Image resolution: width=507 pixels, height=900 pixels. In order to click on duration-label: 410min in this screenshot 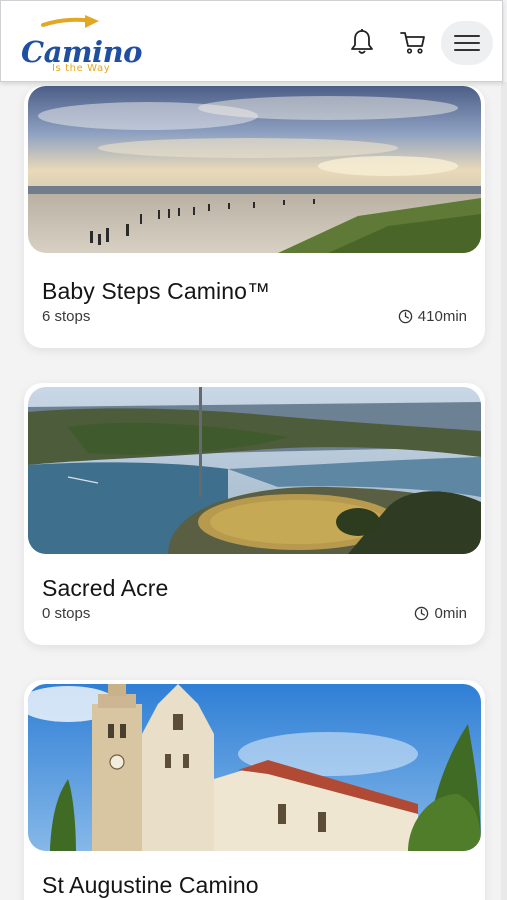, I will do `click(442, 316)`.